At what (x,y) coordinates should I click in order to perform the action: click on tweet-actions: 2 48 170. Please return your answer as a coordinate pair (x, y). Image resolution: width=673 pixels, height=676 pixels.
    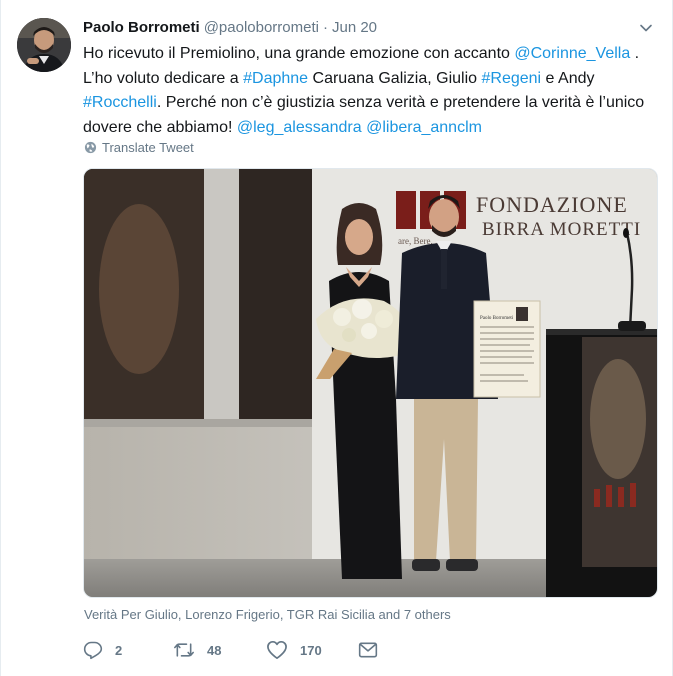
    Looking at the image, I should click on (230, 650).